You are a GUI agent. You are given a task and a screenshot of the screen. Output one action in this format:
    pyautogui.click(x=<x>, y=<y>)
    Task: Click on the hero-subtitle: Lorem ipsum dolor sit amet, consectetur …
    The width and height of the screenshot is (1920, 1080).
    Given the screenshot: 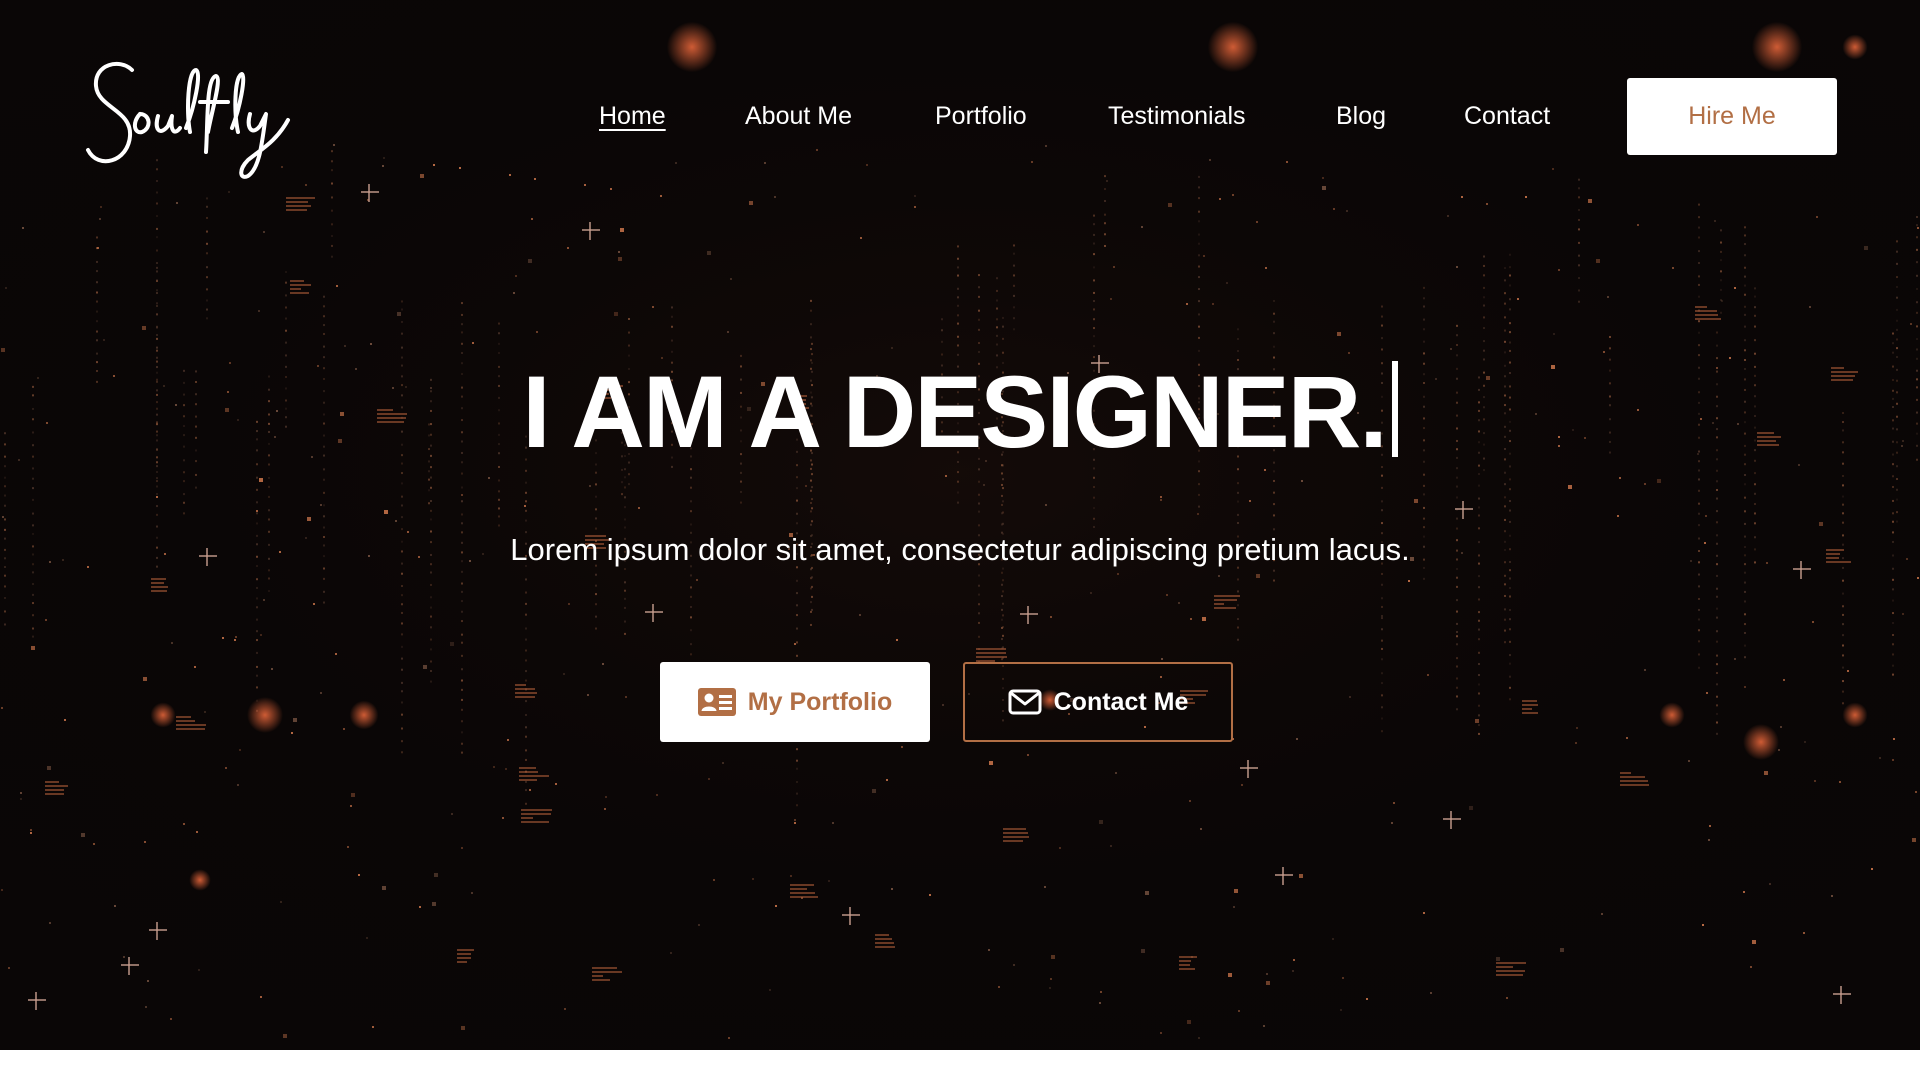 What is the action you would take?
    pyautogui.click(x=960, y=549)
    